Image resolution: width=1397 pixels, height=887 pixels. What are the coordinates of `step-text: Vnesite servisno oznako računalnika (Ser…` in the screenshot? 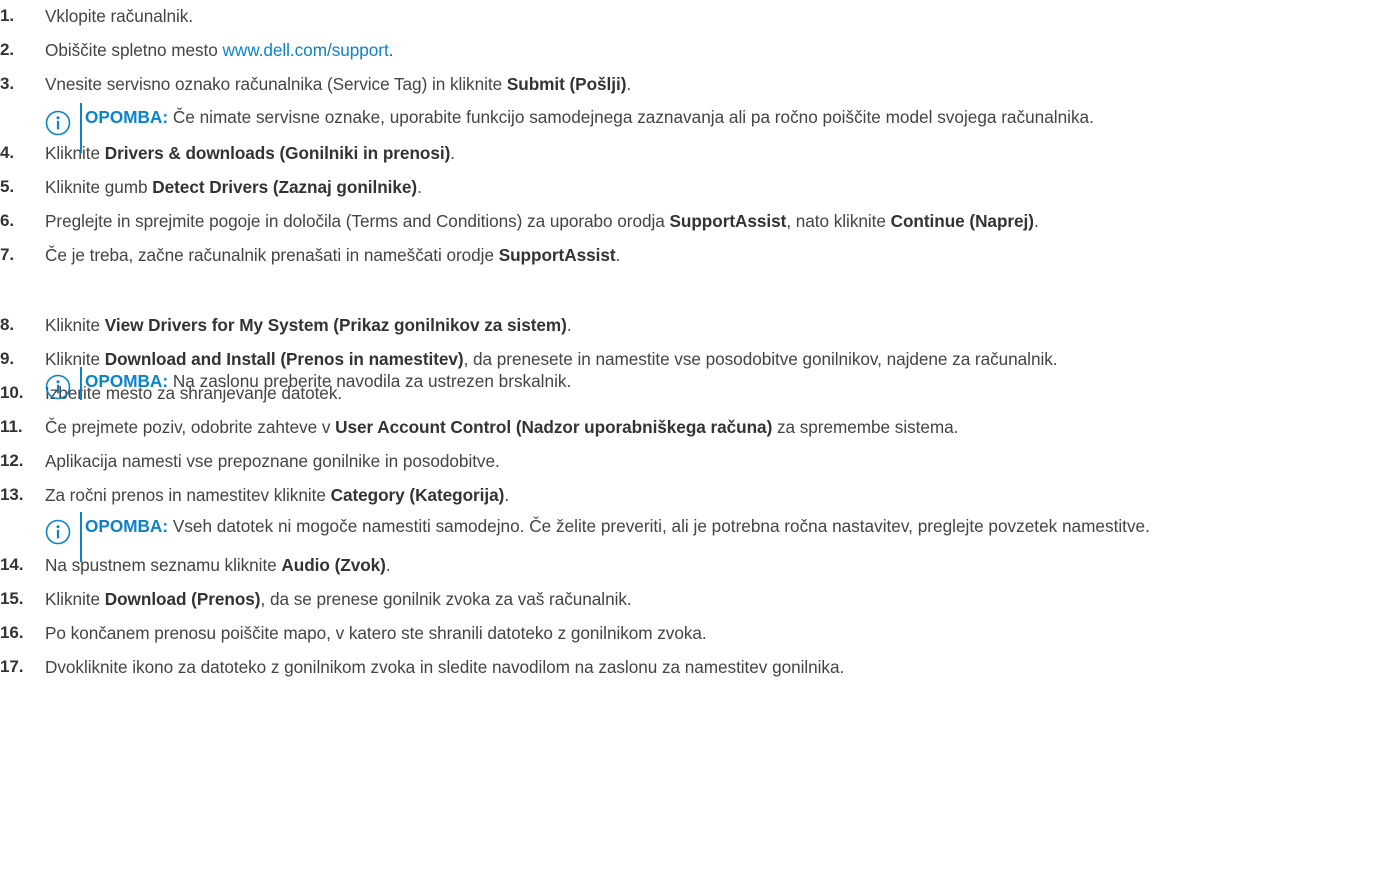 It's located at (338, 84).